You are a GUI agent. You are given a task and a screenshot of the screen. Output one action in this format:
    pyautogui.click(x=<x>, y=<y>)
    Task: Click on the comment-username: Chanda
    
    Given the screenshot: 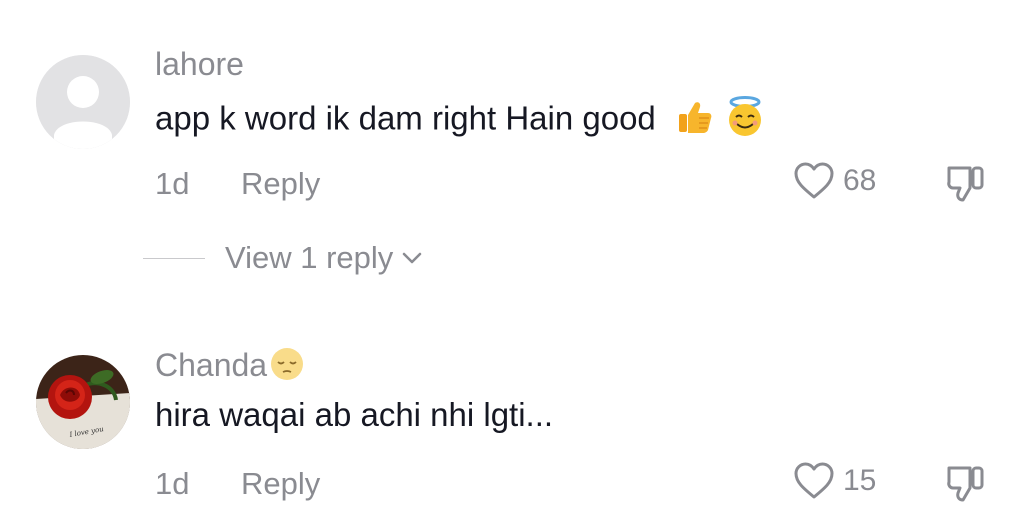 What is the action you would take?
    pyautogui.click(x=230, y=368)
    